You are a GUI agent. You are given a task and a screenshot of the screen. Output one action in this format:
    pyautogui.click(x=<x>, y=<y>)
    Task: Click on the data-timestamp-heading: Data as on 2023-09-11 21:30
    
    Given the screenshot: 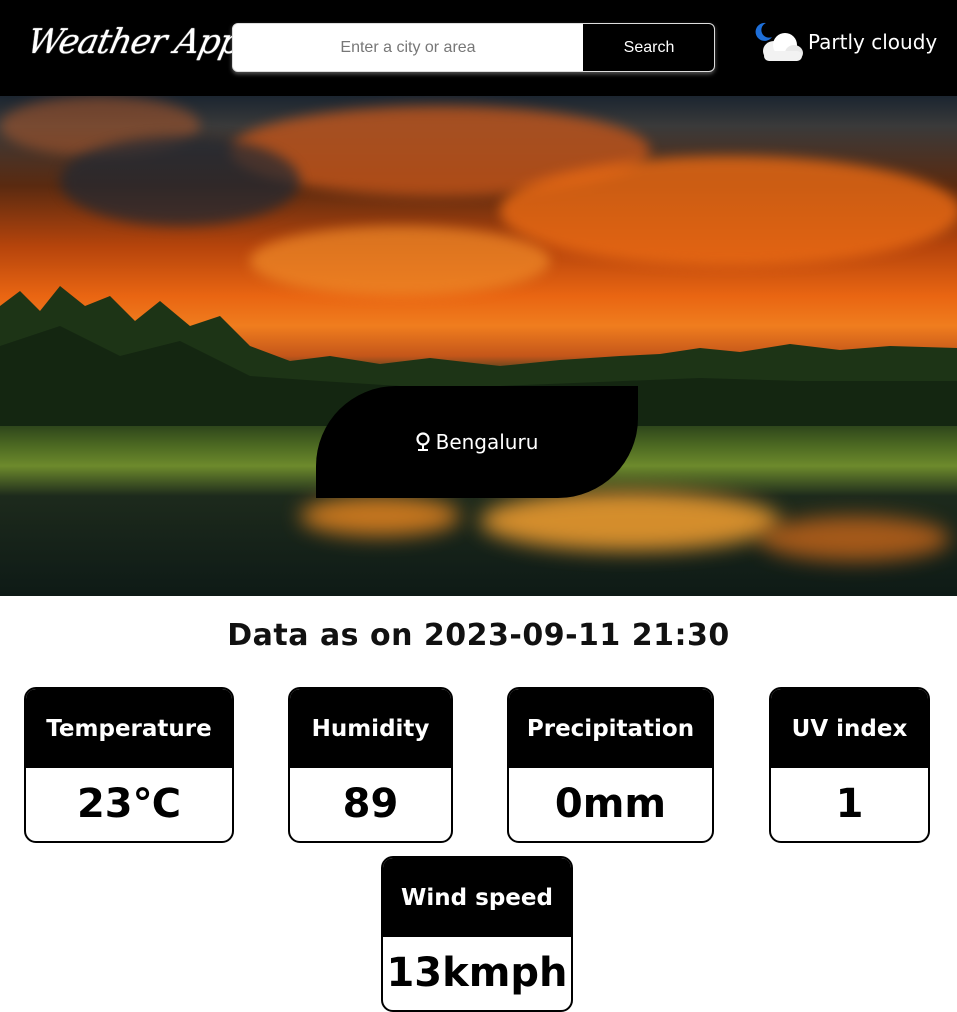 What is the action you would take?
    pyautogui.click(x=478, y=635)
    